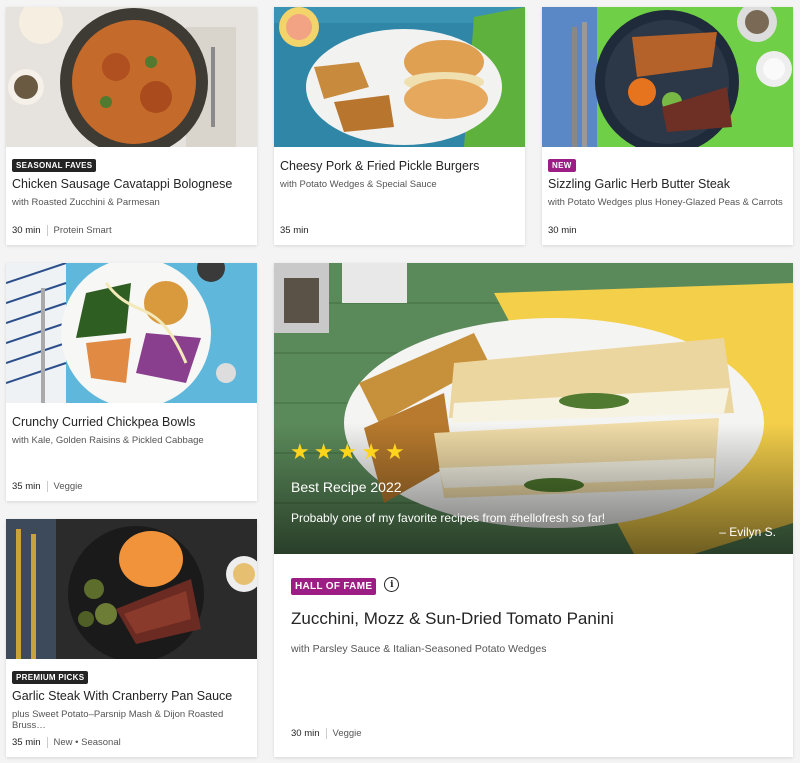  I want to click on recipe-title: Garlic Steak With Cranberry Pan Sauce, so click(131, 696).